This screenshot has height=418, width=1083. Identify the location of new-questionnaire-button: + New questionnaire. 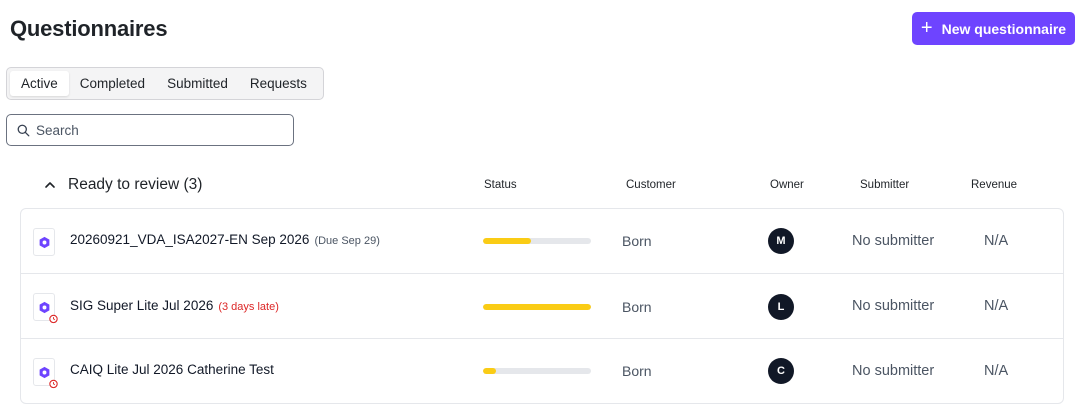
(993, 28).